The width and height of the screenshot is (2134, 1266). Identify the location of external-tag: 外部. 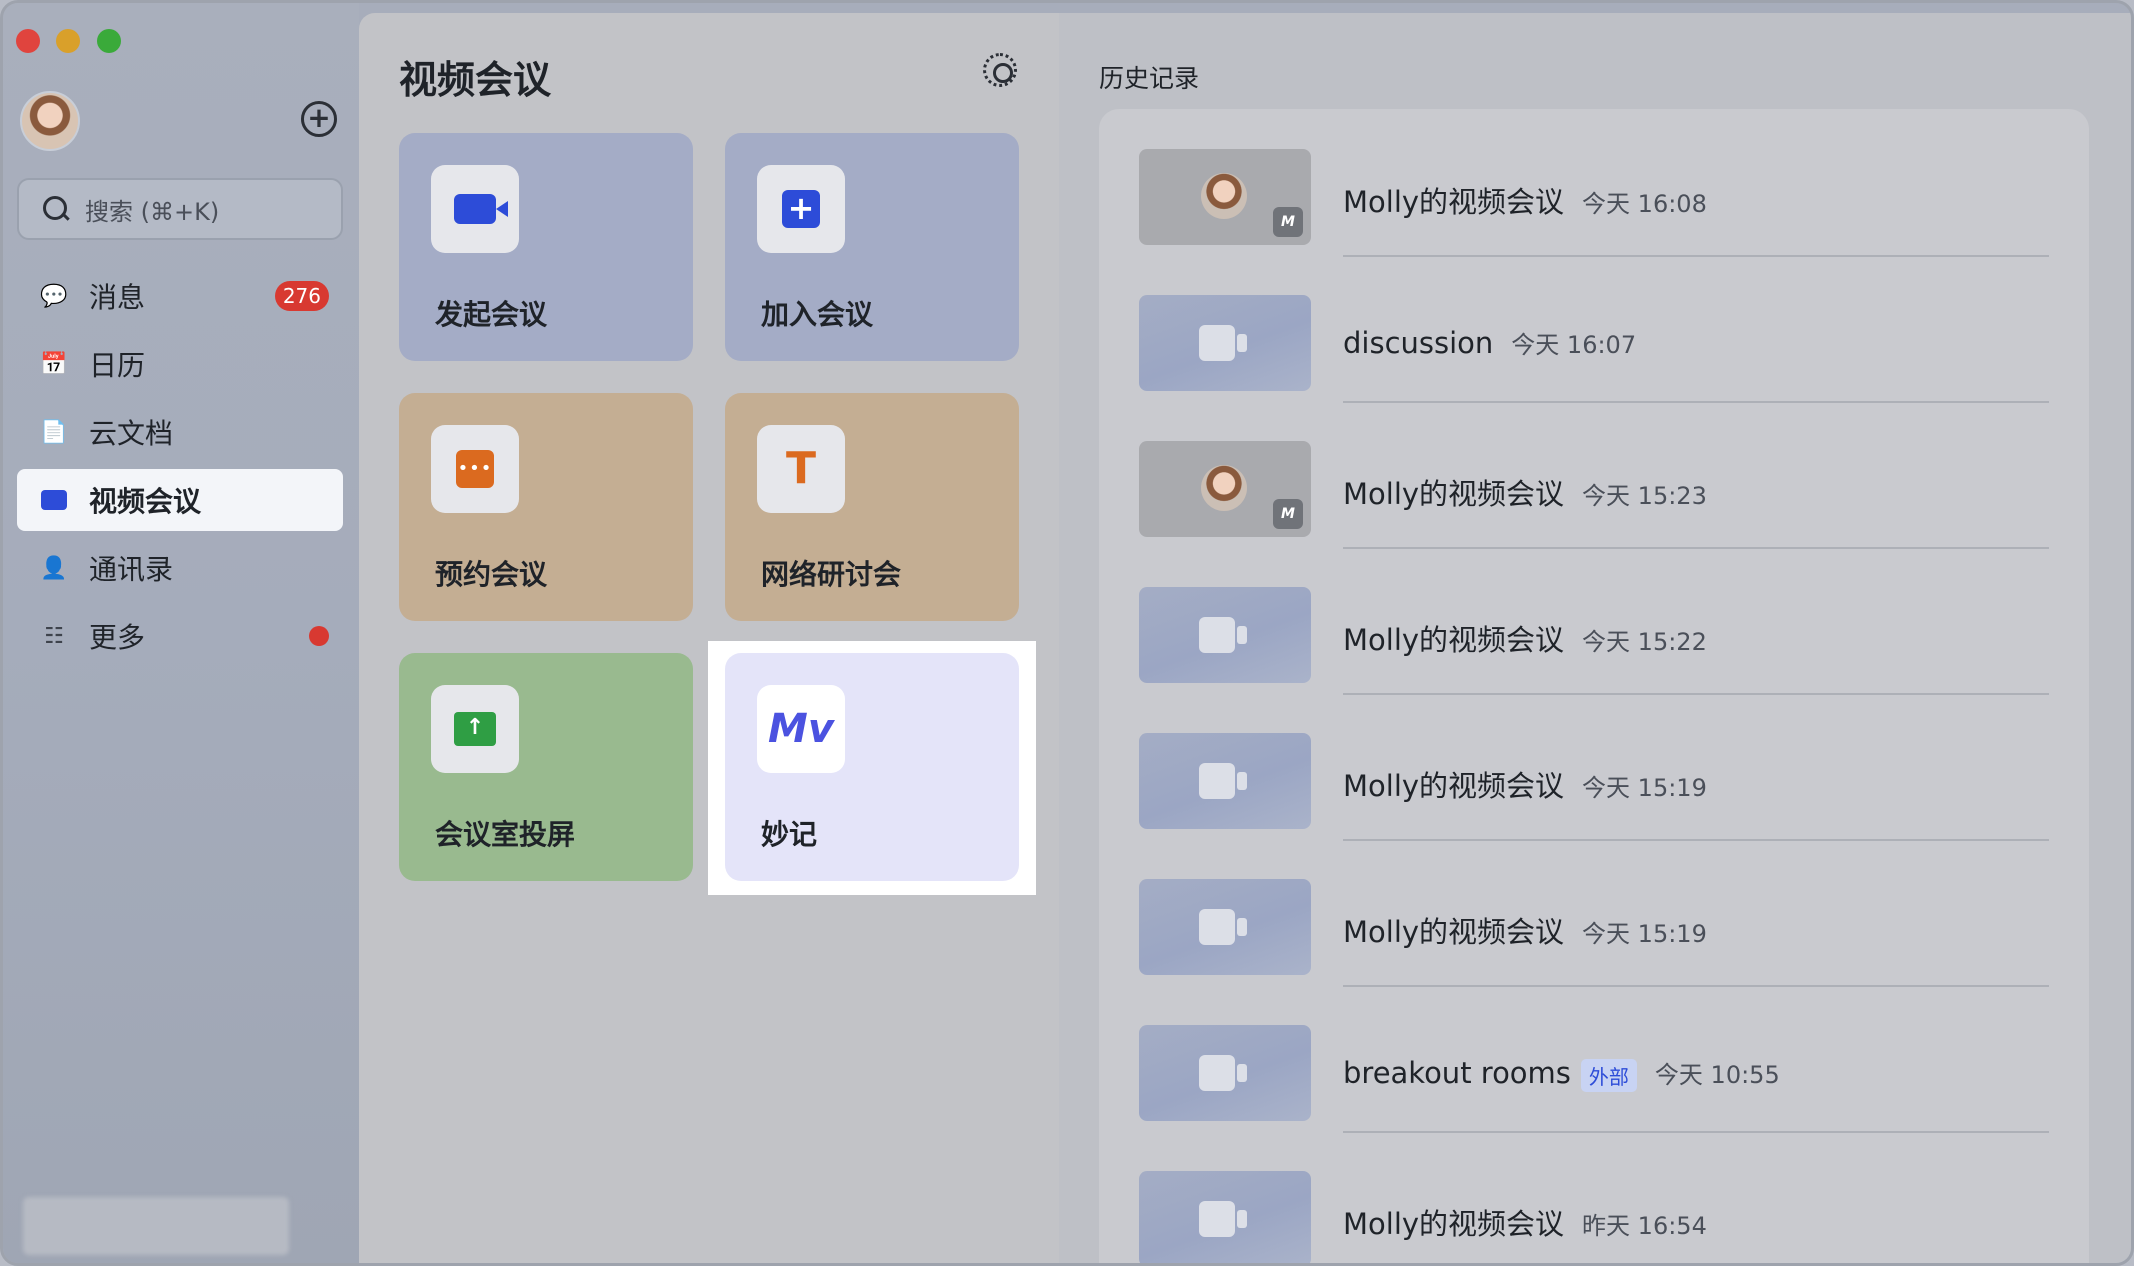
(1608, 1075).